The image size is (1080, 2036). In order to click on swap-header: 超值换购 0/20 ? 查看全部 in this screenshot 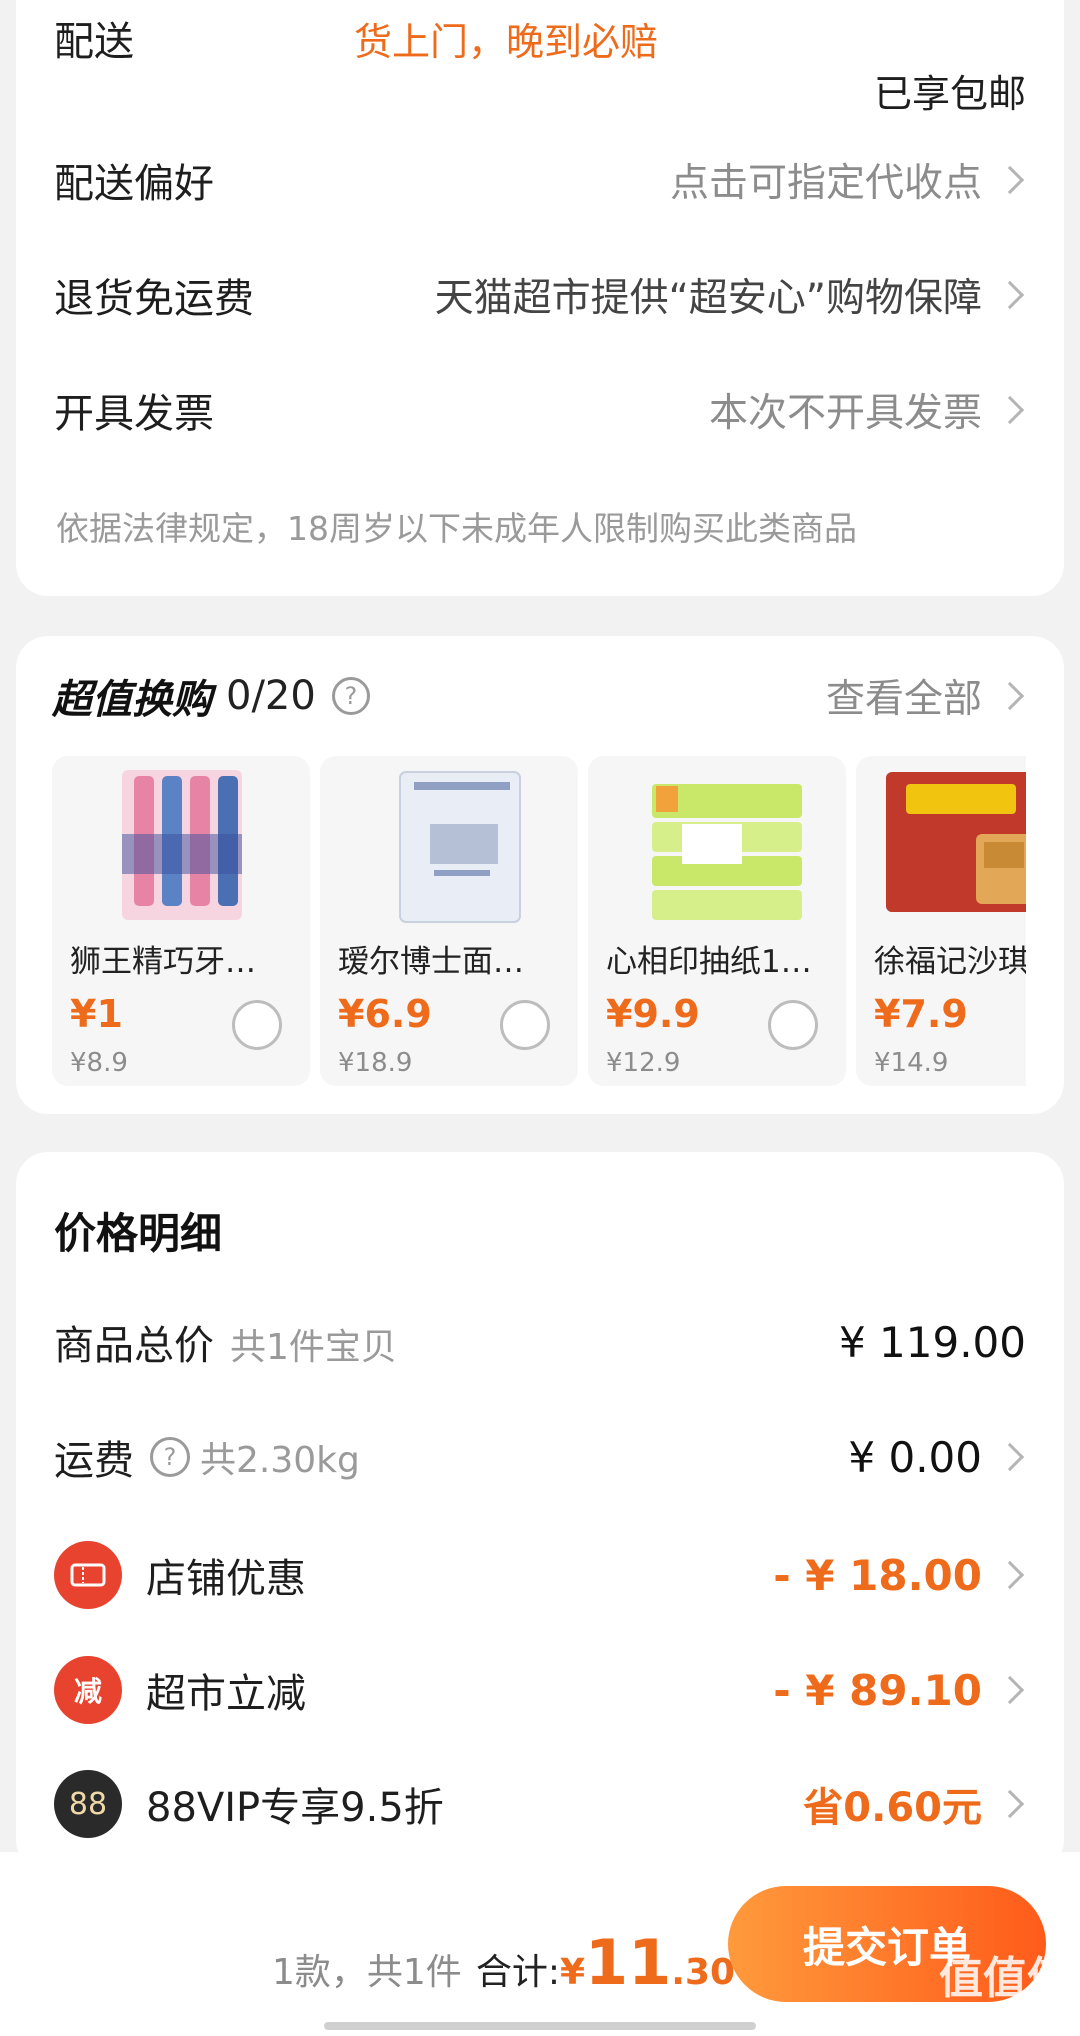, I will do `click(539, 696)`.